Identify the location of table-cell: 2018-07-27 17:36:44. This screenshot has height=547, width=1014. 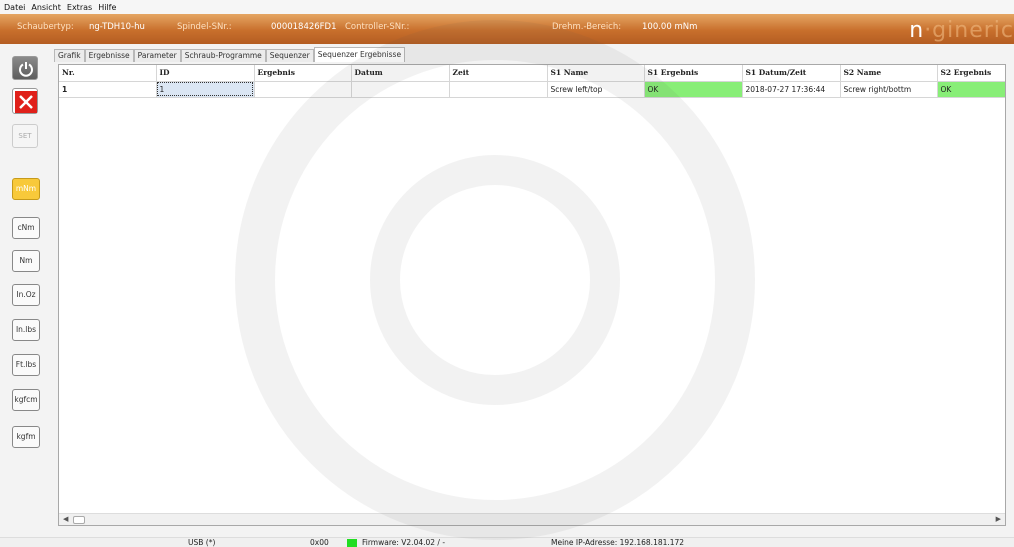
(791, 89).